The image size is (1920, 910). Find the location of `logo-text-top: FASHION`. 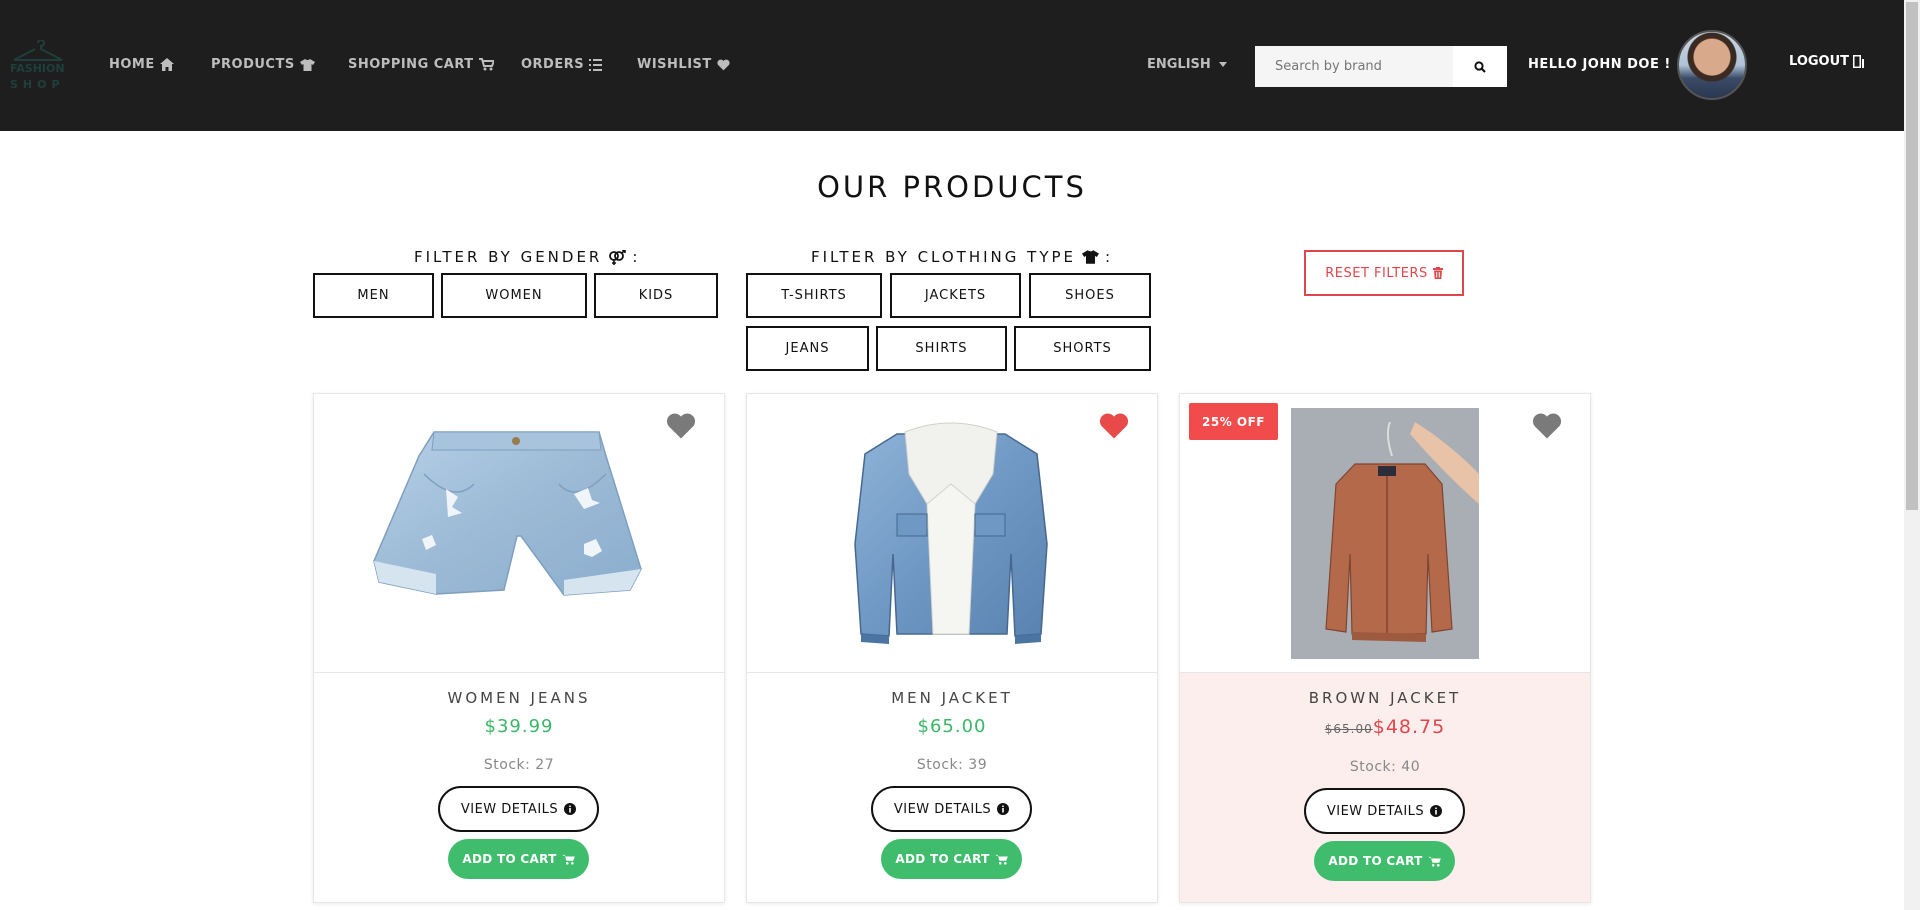

logo-text-top: FASHION is located at coordinates (37, 68).